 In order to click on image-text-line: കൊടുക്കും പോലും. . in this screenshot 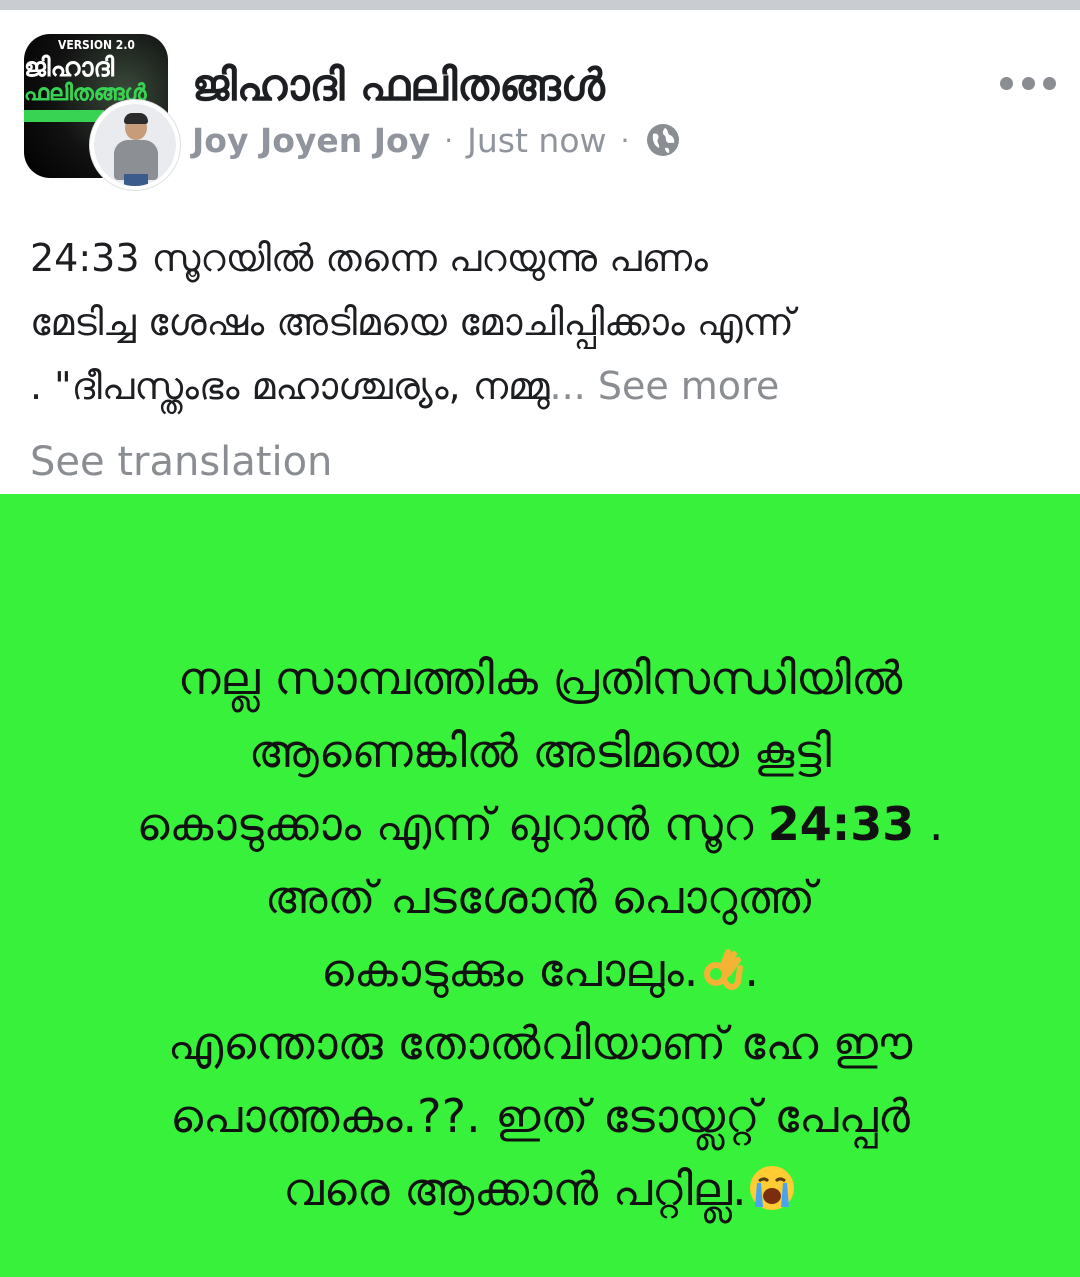, I will do `click(540, 969)`.